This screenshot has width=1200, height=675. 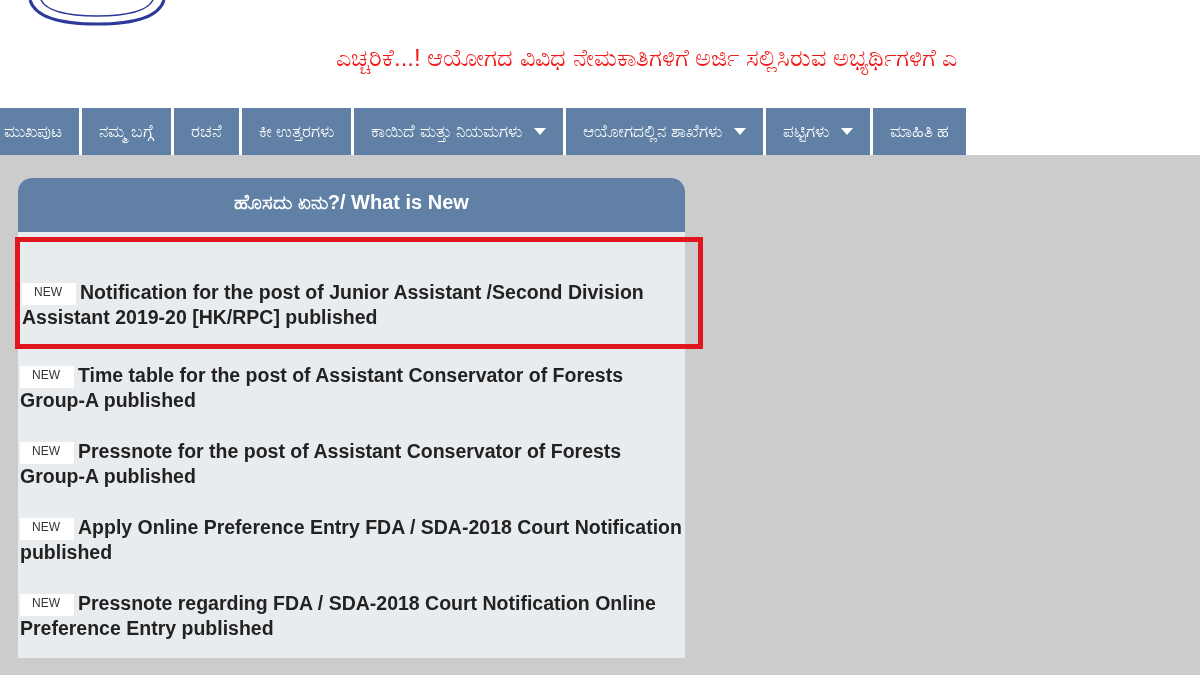 What do you see at coordinates (352, 616) in the screenshot?
I see `news-link: NEW Pressnote regarding FDA / SDA-2018 Court Notification Online Preference Entry published` at bounding box center [352, 616].